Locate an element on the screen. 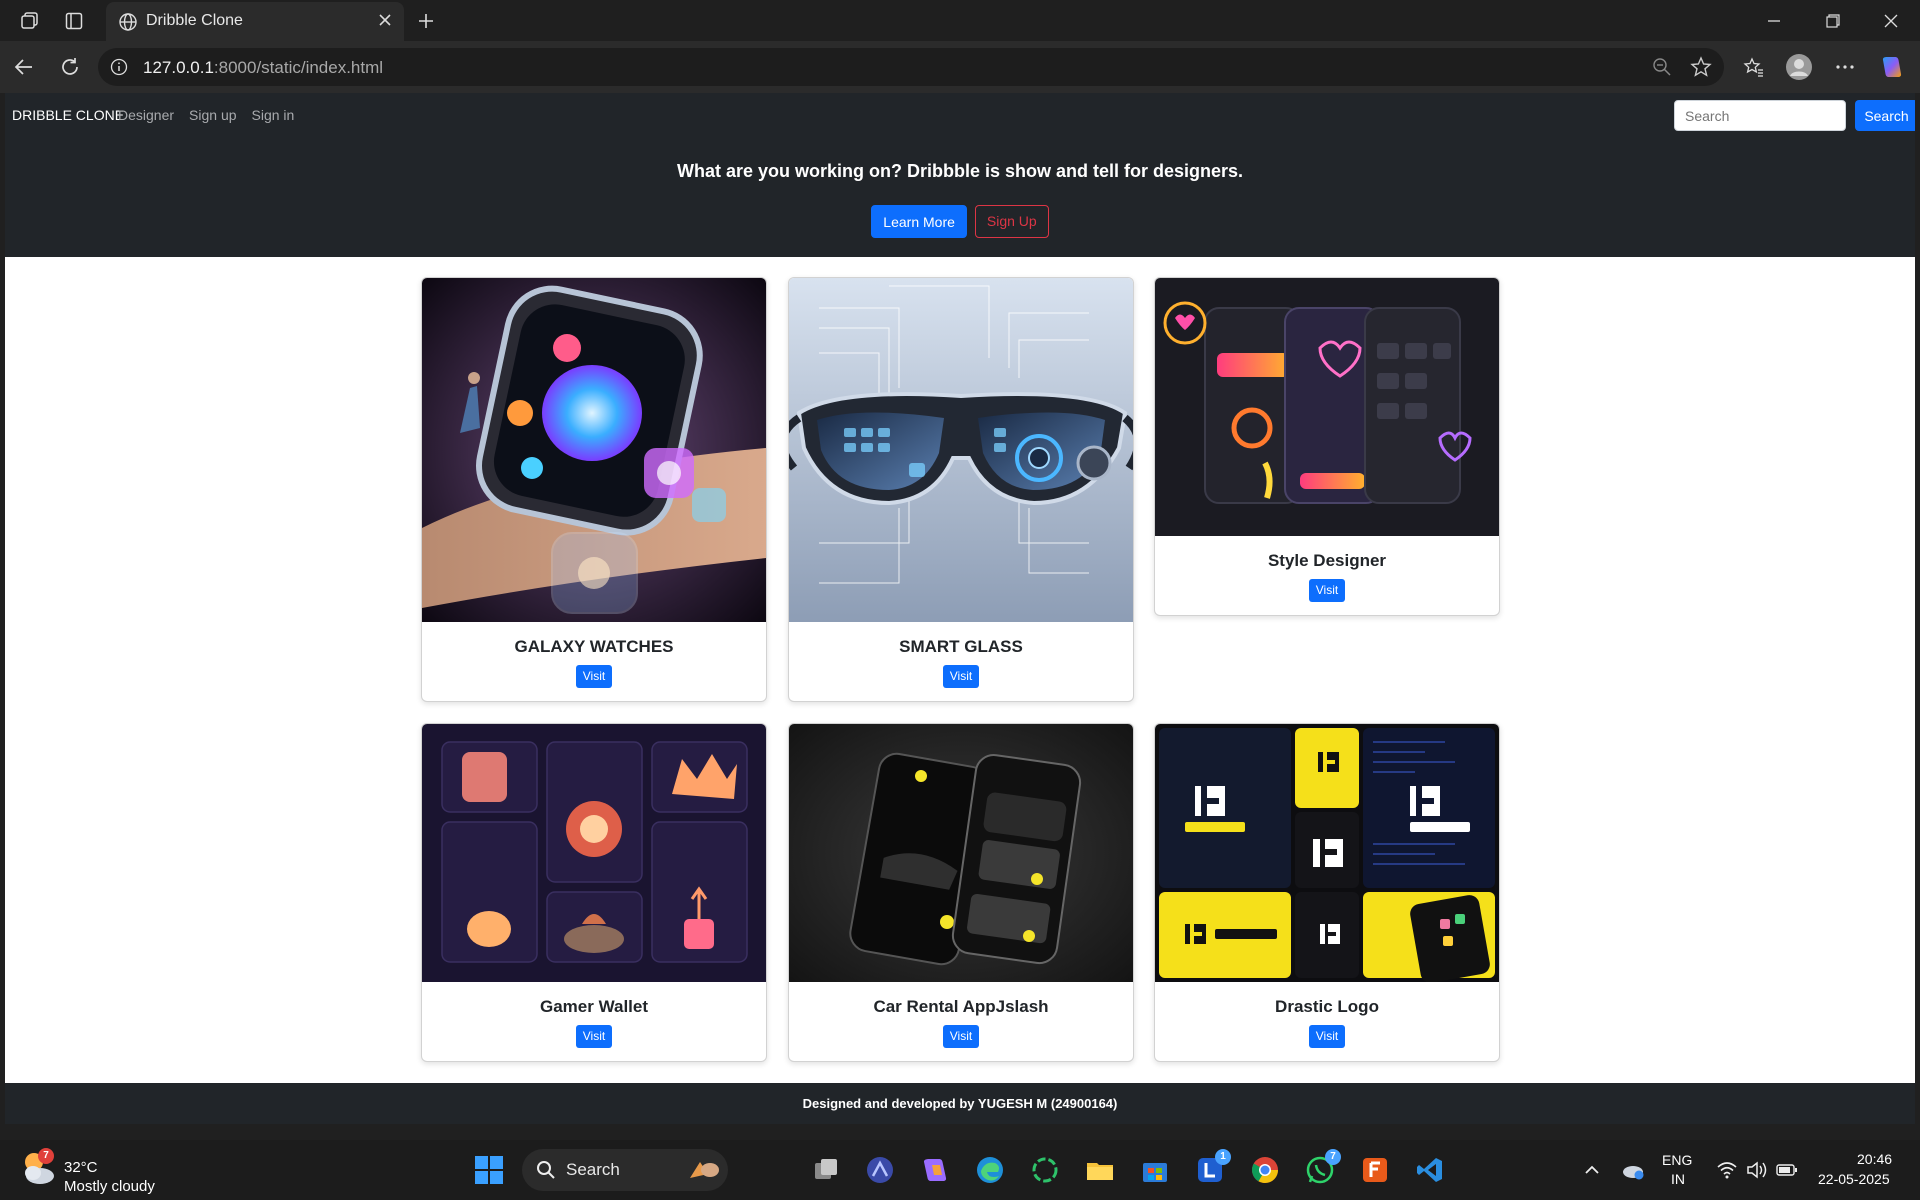 This screenshot has height=1200, width=1920. app-icon-f is located at coordinates (1375, 1170).